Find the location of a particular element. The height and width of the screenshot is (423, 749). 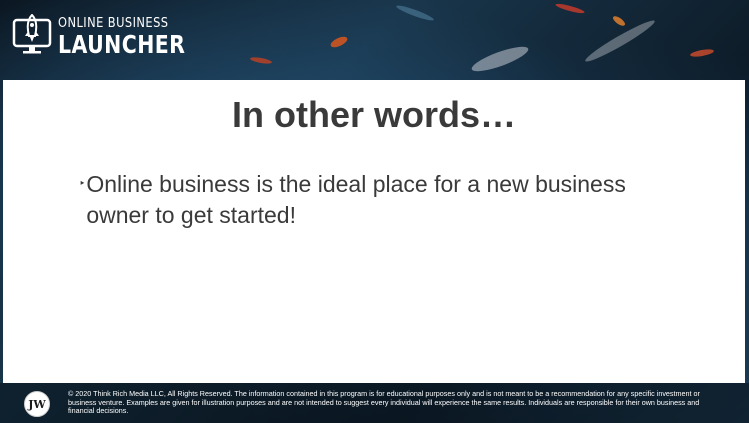

logo-title-line2: LAUNCHER is located at coordinates (122, 44).